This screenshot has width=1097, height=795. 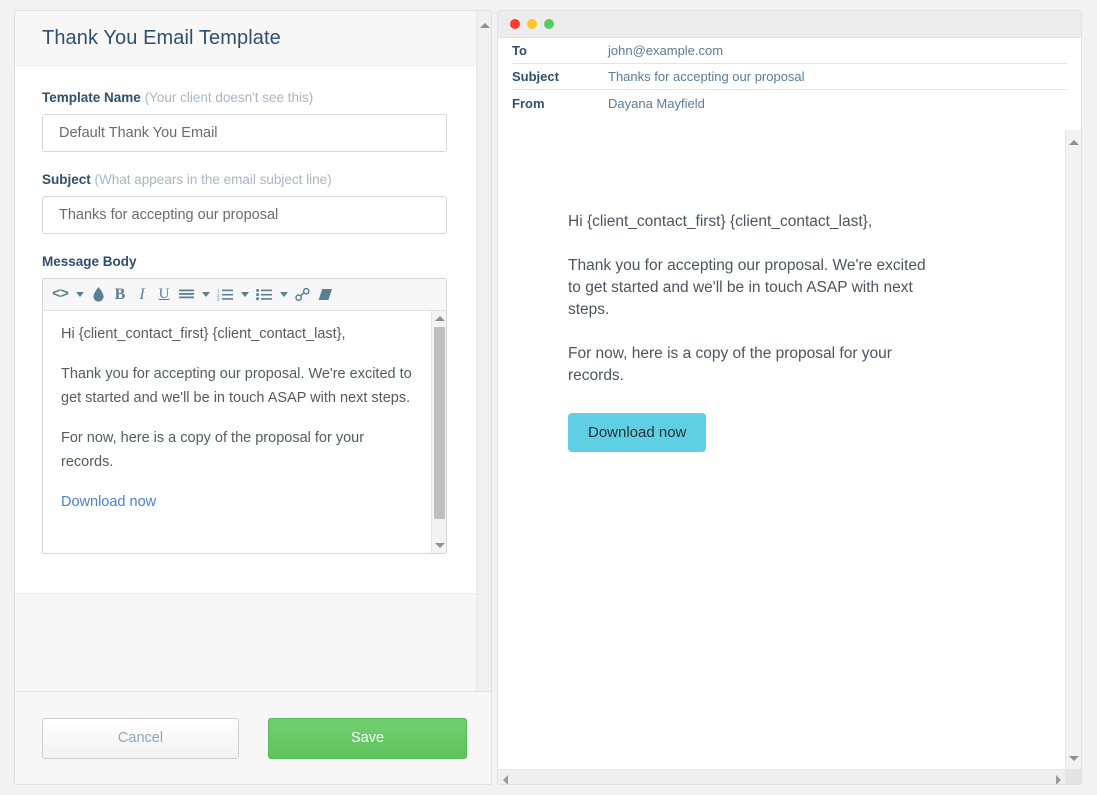 I want to click on window-maximize-dot-icon, so click(x=549, y=24).